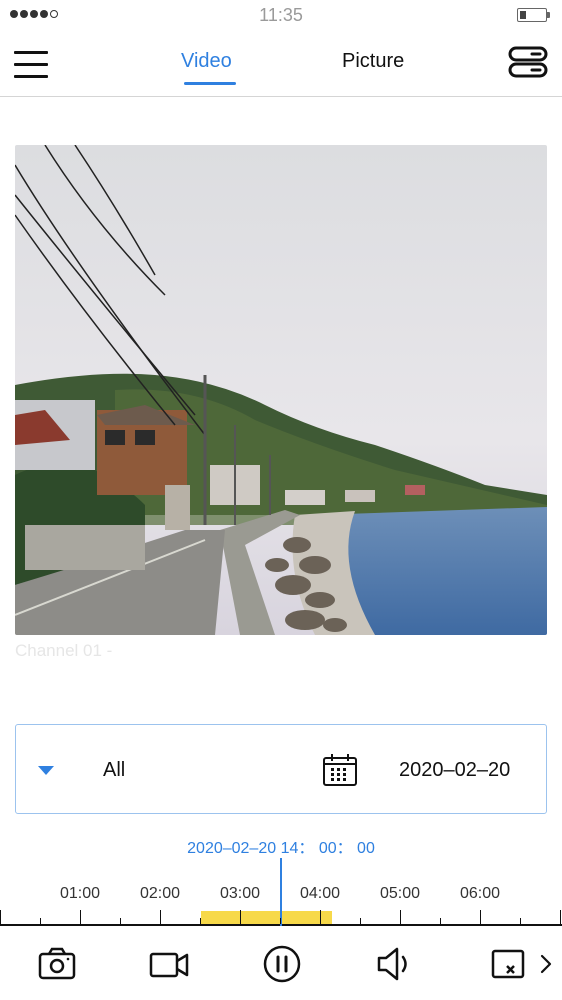 The image size is (562, 1000). What do you see at coordinates (281, 848) in the screenshot?
I see `current-time-readout: 2020–02–20 14： 00： 00` at bounding box center [281, 848].